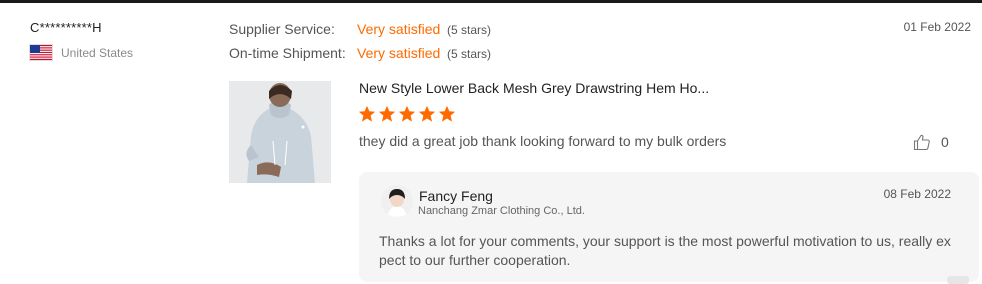 The height and width of the screenshot is (284, 982). I want to click on like-button: 0, so click(931, 142).